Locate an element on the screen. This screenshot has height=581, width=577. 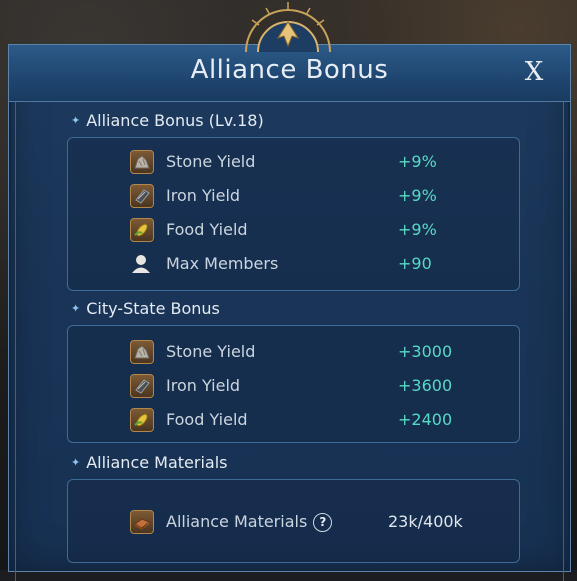
section-title-city-state-bonus: ✦ City-State Bonus is located at coordinates (145, 308).